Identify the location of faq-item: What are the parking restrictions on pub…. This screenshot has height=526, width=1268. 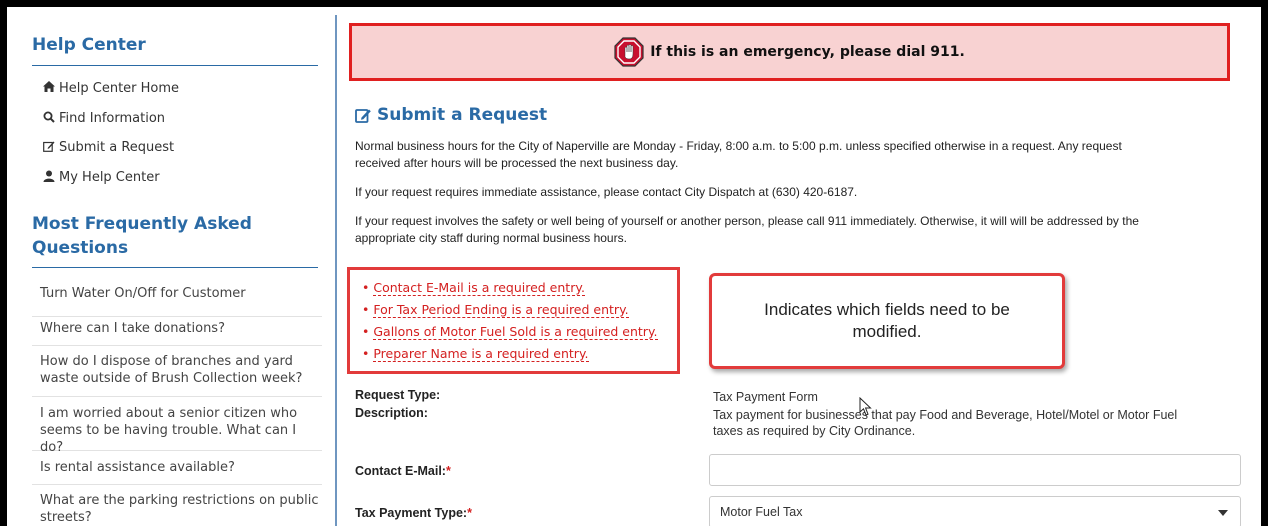
(177, 509).